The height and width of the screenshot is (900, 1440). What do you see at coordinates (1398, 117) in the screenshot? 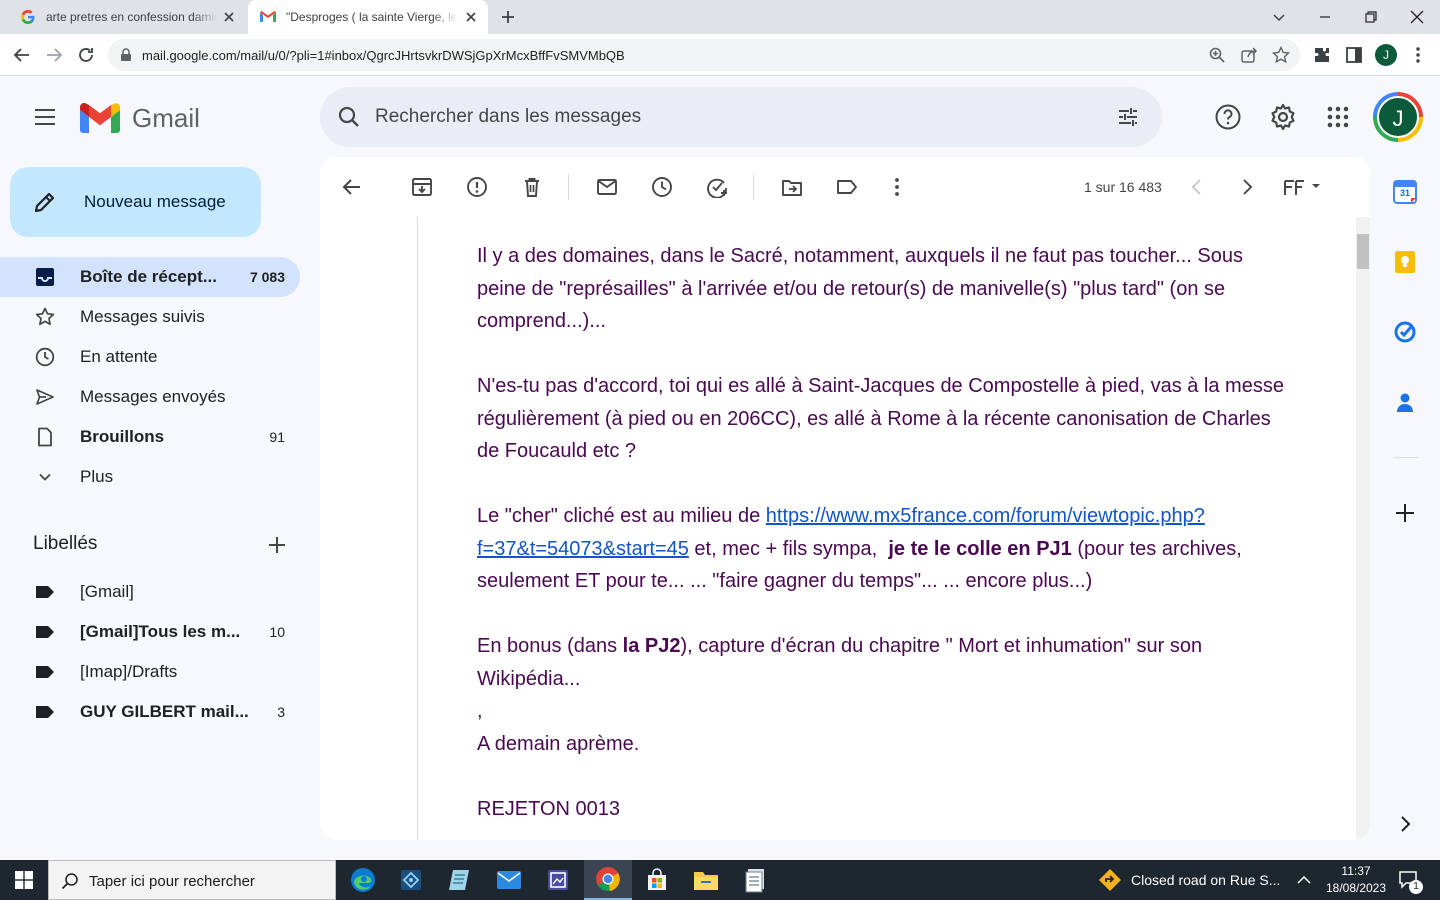
I see `account-avatar: J` at bounding box center [1398, 117].